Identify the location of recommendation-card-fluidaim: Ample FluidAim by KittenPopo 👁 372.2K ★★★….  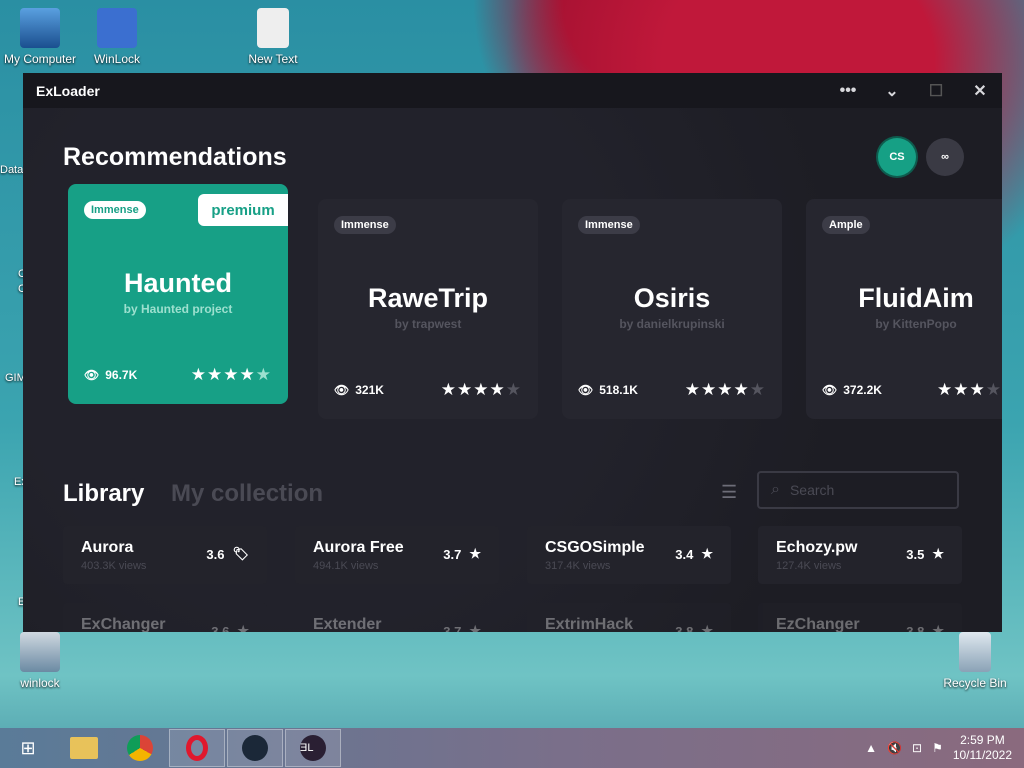
(904, 309).